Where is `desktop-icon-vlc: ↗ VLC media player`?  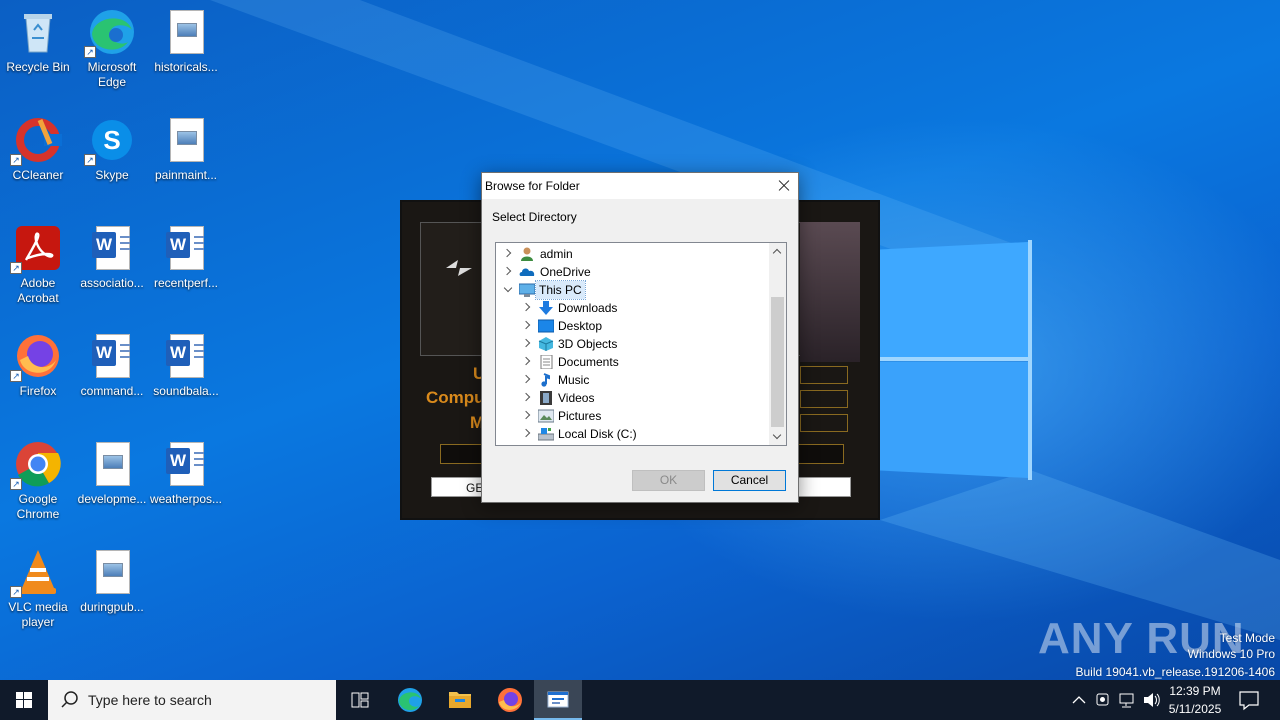
desktop-icon-vlc: ↗ VLC media player is located at coordinates (38, 589).